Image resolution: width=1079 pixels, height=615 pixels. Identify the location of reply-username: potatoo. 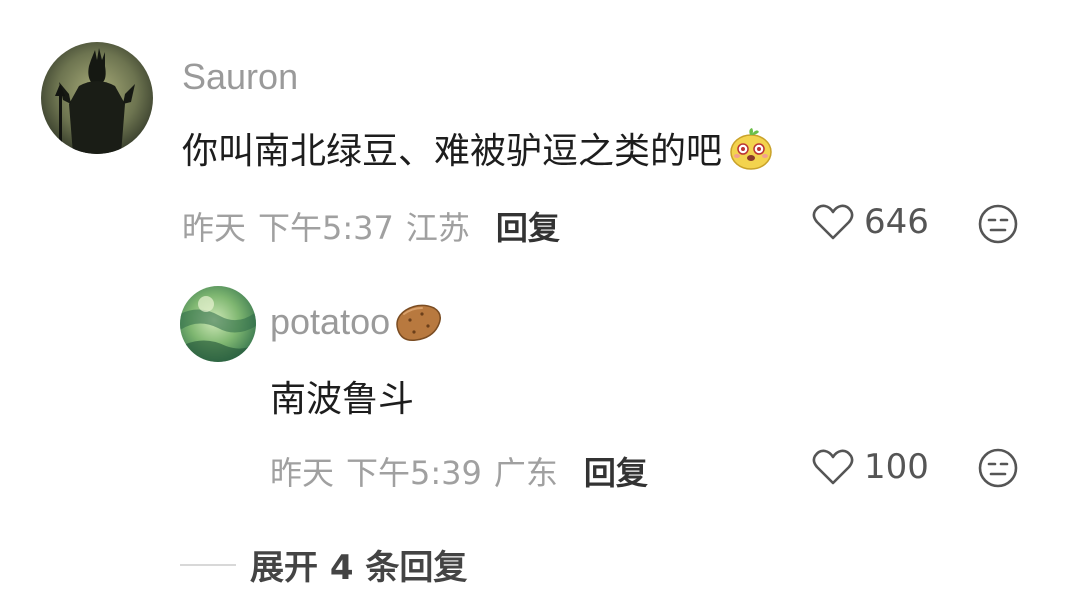
(357, 322).